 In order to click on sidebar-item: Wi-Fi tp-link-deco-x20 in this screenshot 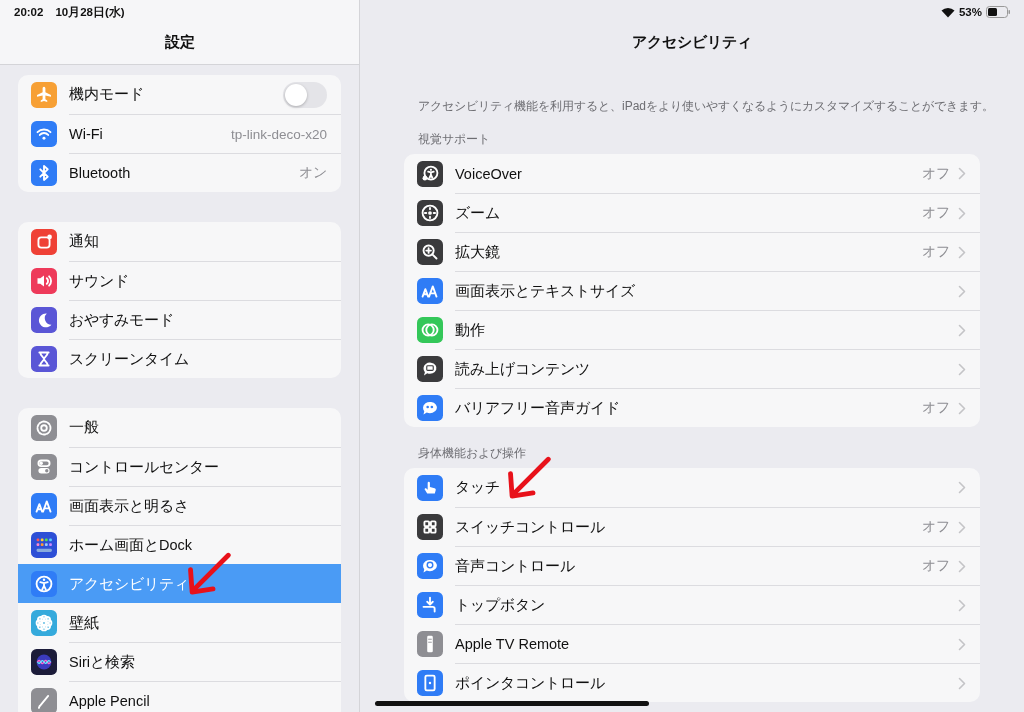, I will do `click(179, 133)`.